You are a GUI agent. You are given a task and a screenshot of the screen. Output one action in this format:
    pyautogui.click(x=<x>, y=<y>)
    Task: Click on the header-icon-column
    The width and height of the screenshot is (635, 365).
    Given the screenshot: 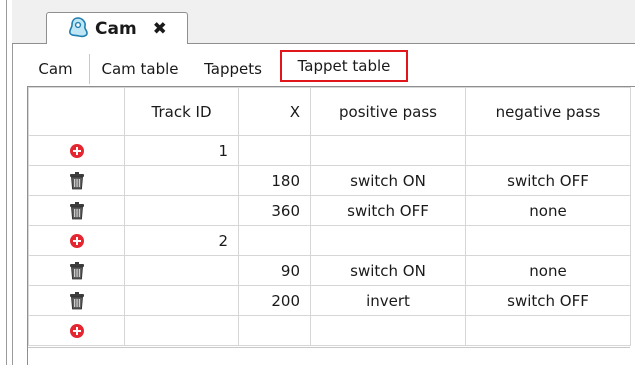 What is the action you would take?
    pyautogui.click(x=76, y=111)
    